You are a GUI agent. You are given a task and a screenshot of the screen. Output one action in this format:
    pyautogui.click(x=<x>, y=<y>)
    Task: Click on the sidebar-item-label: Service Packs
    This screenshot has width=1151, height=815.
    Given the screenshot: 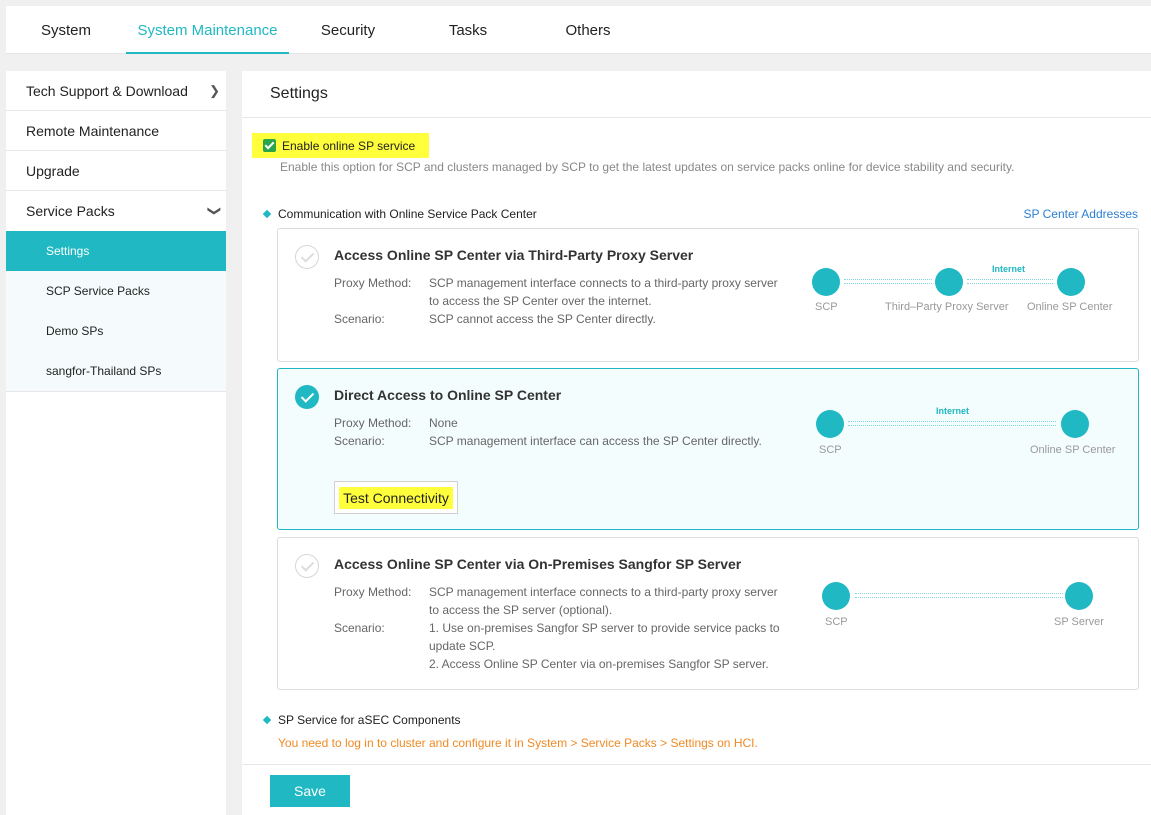 What is the action you would take?
    pyautogui.click(x=70, y=211)
    